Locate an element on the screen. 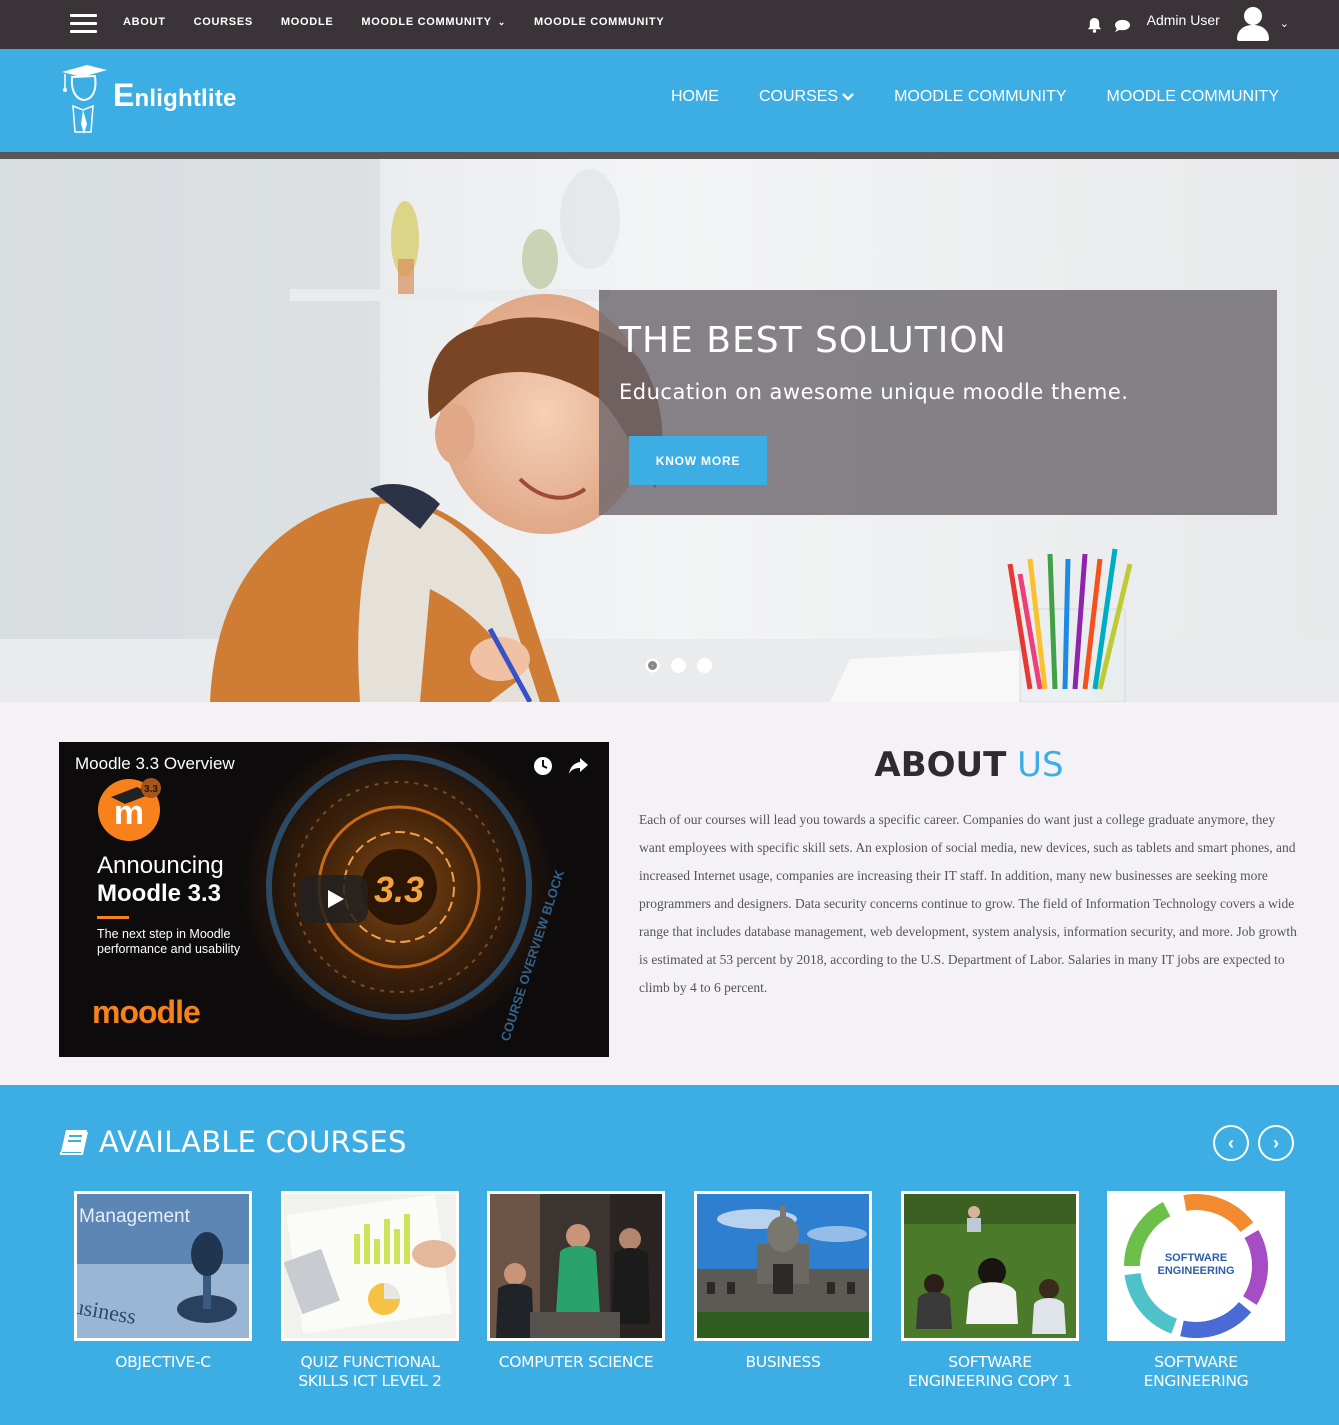 The width and height of the screenshot is (1339, 1425). chevron-right-icon: › is located at coordinates (1276, 1142).